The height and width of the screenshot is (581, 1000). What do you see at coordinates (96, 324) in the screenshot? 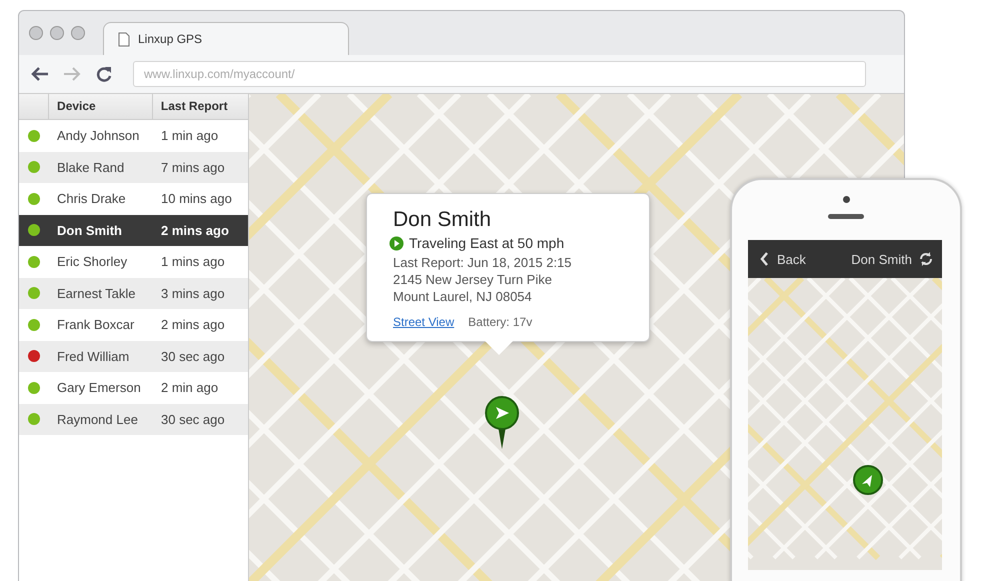
I see `device-name: Frank Boxcar` at bounding box center [96, 324].